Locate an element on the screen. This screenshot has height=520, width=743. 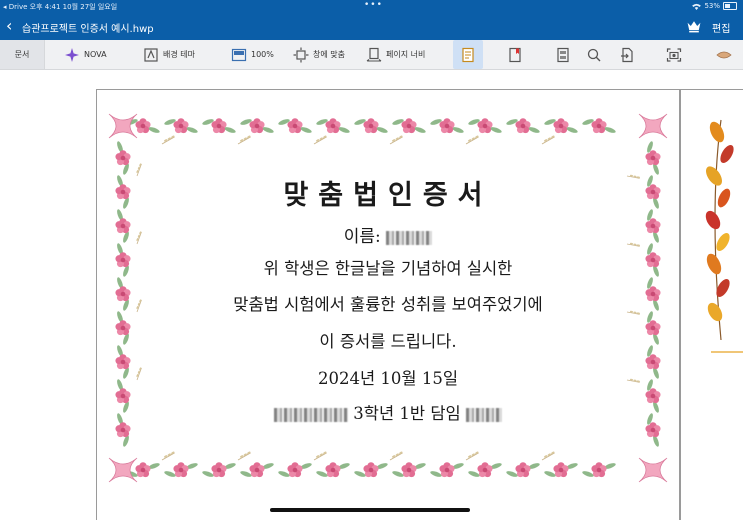
zoom-percent-icon is located at coordinates (239, 54).